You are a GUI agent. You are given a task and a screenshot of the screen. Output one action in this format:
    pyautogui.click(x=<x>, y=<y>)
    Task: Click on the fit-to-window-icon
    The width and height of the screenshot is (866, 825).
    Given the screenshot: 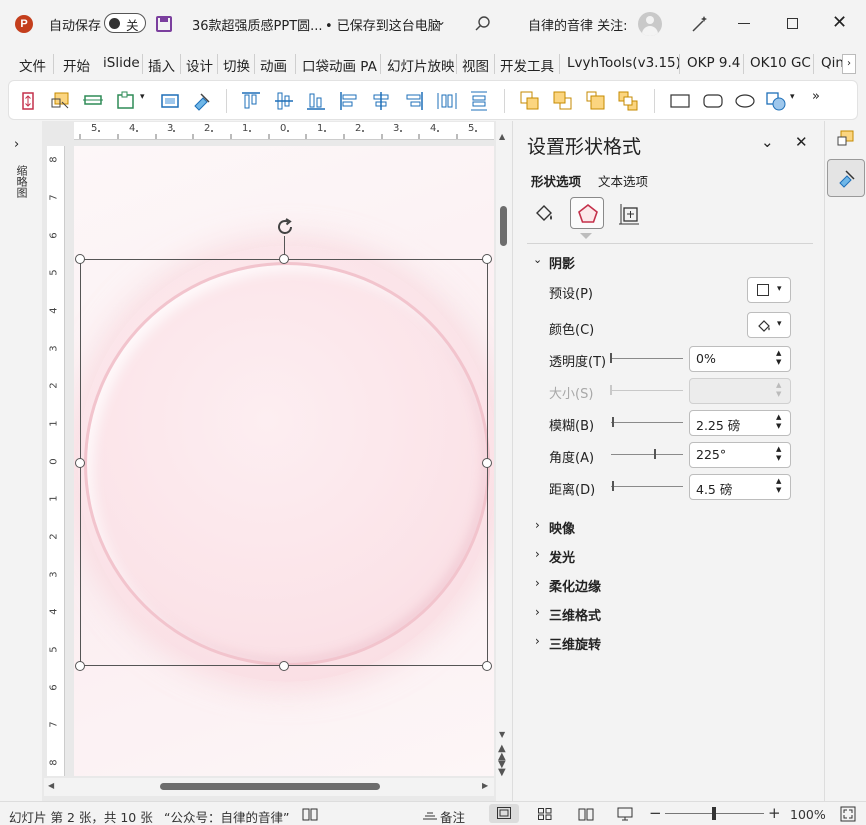 What is the action you would take?
    pyautogui.click(x=848, y=814)
    